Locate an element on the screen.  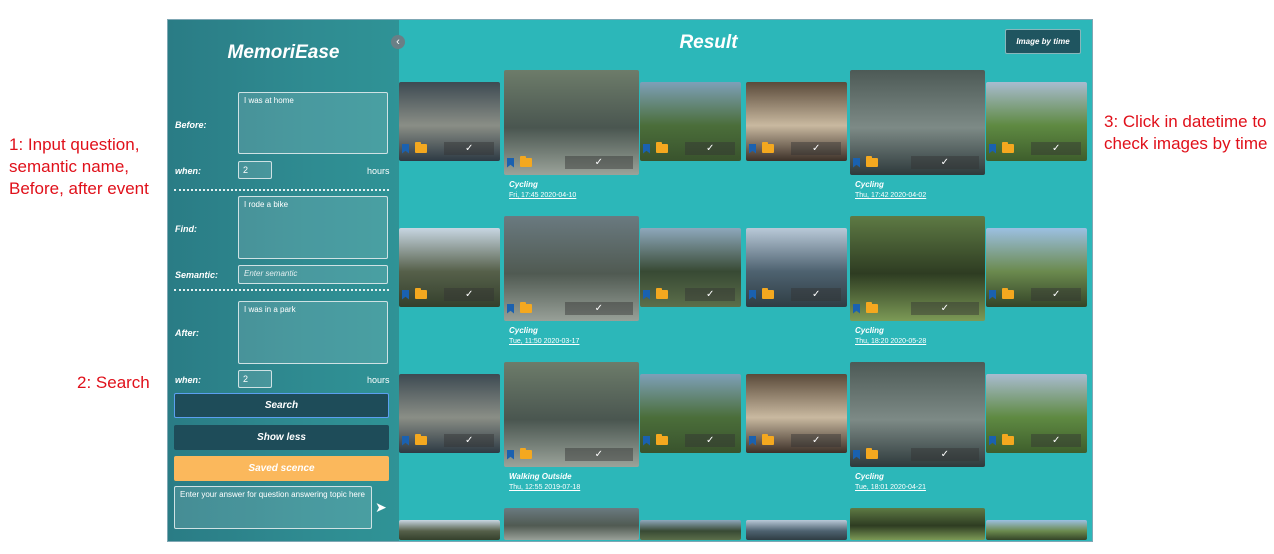
event-datetime-link: Fri, 17:45 2020-04-10 is located at coordinates (542, 195).